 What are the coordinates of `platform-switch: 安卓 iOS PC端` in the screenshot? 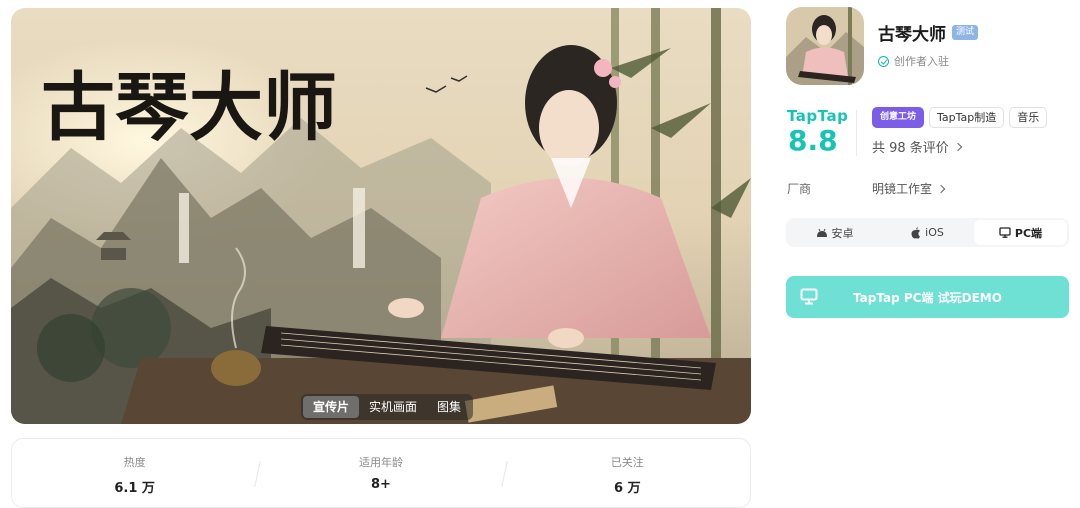 It's located at (927, 232).